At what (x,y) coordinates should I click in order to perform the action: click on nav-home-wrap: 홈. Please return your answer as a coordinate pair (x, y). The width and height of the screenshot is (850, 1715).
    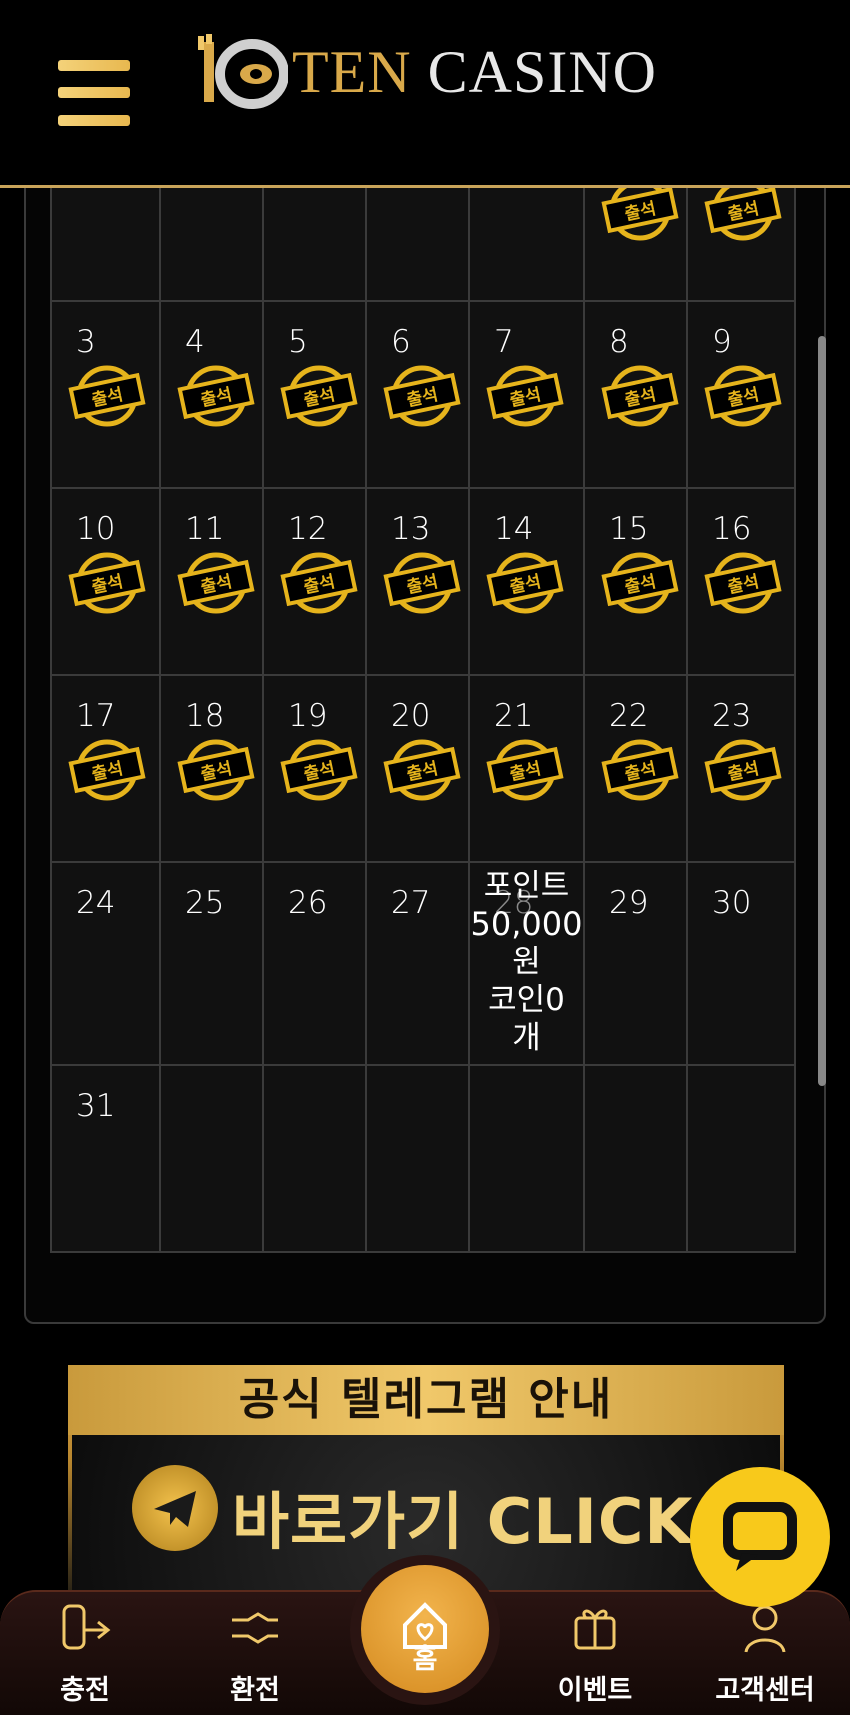
    Looking at the image, I should click on (425, 1635).